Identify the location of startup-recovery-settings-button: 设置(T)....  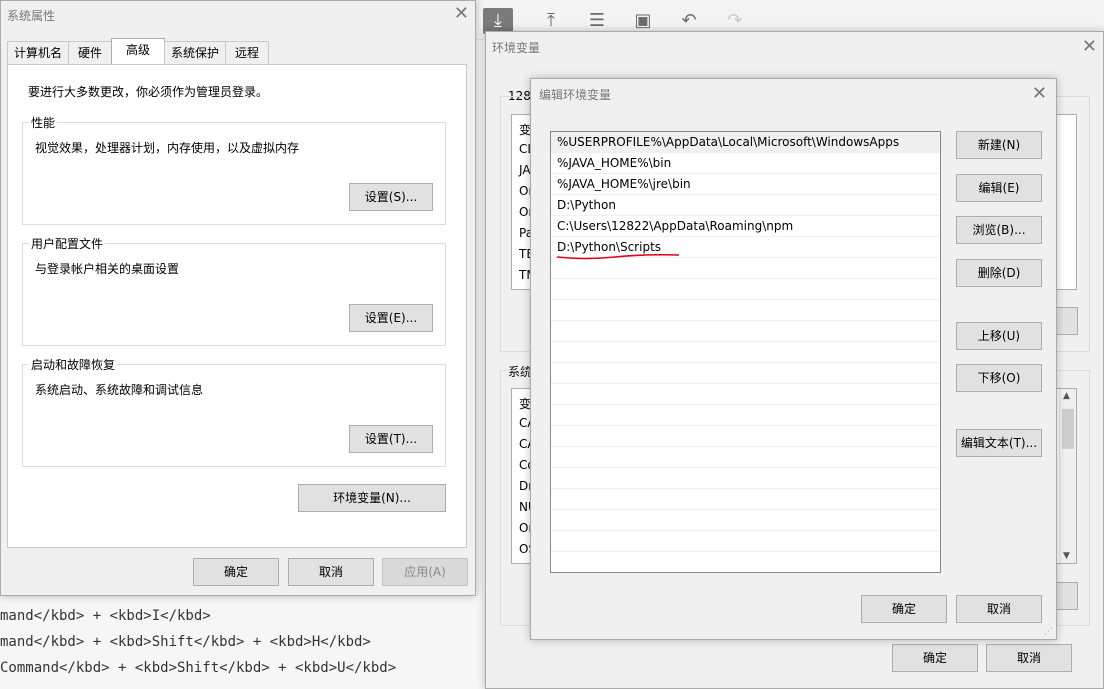
(391, 439).